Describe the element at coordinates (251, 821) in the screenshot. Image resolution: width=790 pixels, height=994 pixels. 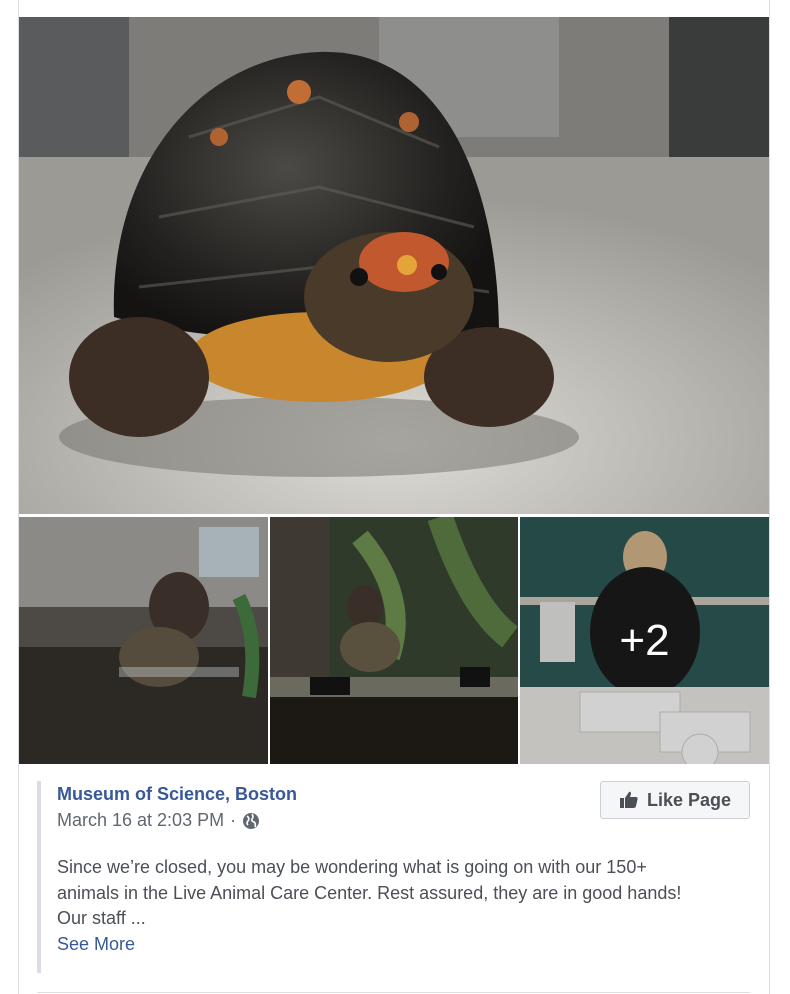
I see `globe-icon` at that location.